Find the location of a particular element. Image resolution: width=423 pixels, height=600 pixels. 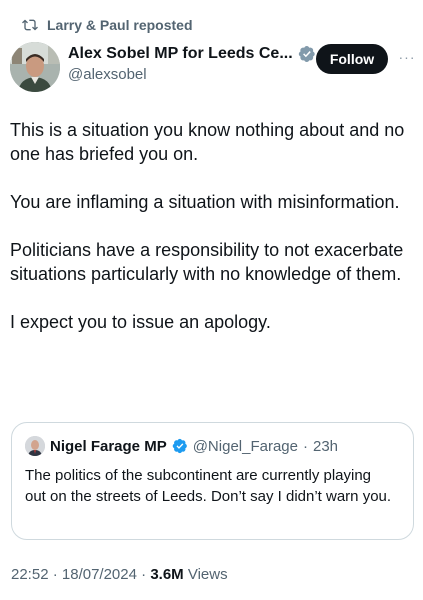

quoted-author-handle: @Nigel_Farage is located at coordinates (245, 446).